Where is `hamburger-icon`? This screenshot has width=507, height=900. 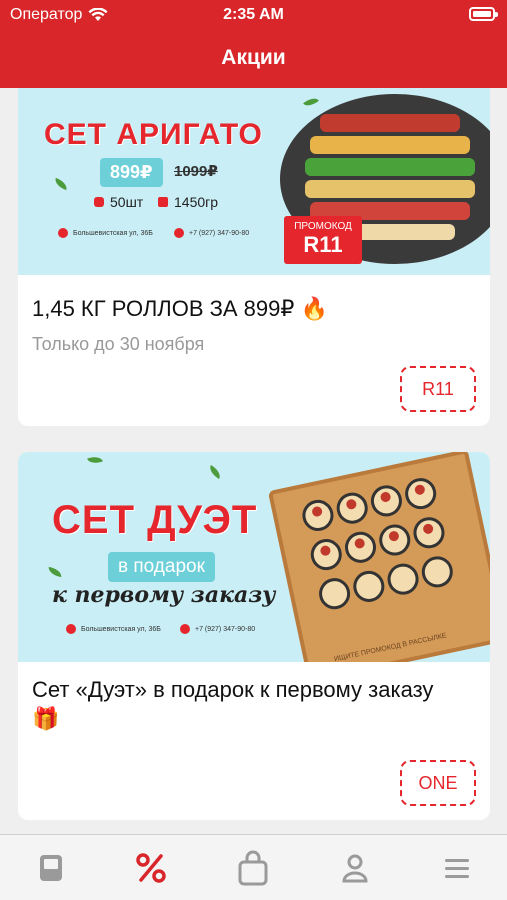
hamburger-icon is located at coordinates (457, 868).